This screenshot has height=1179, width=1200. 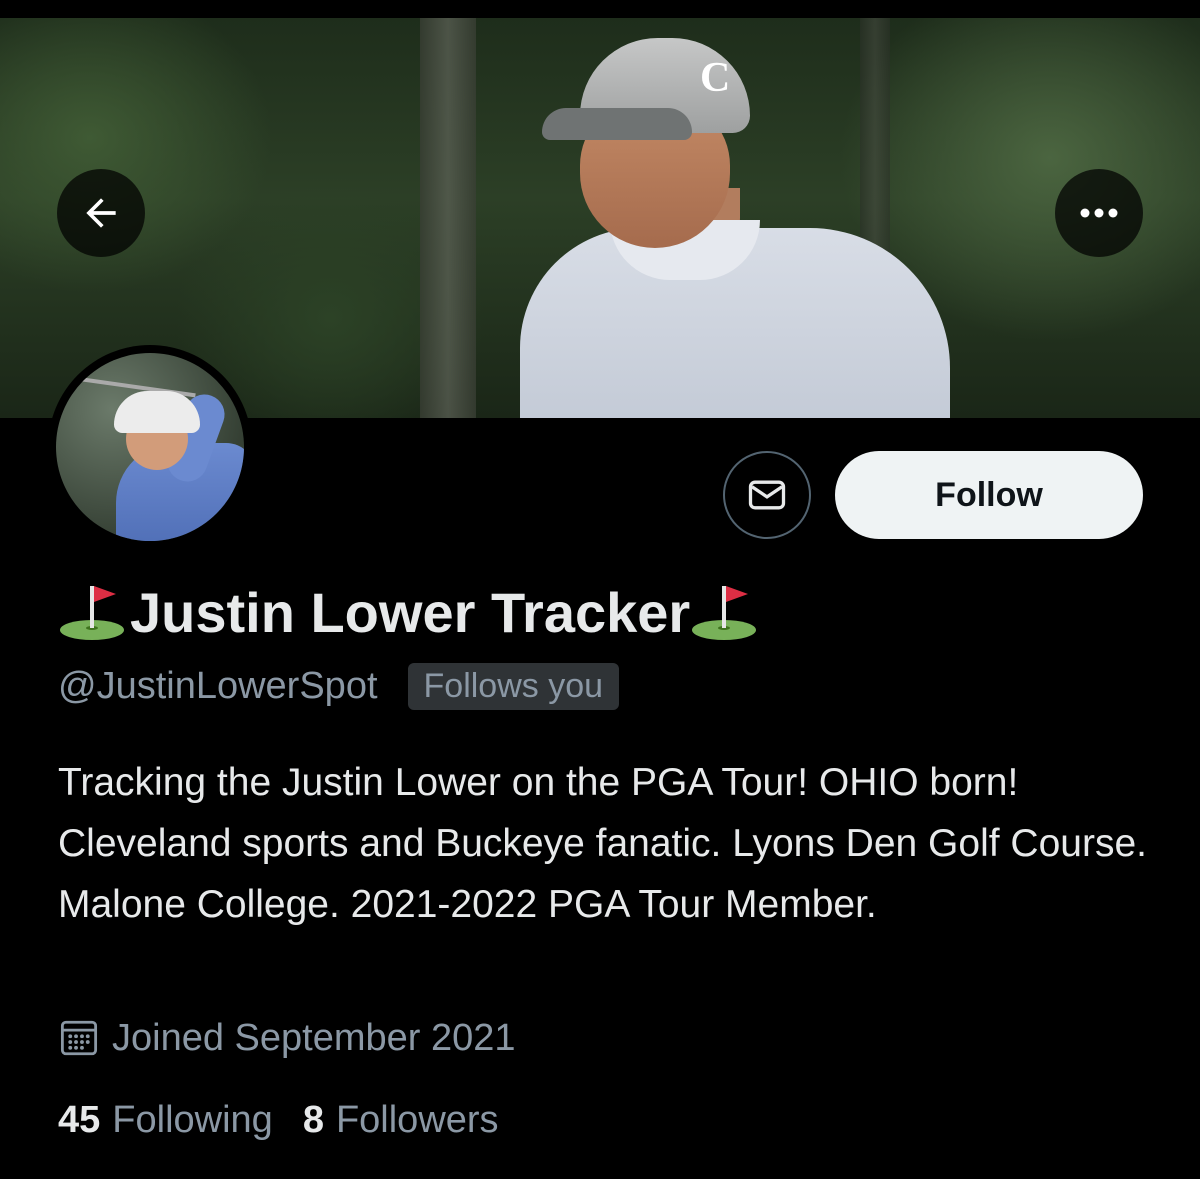 I want to click on following-label: Following, so click(x=192, y=1119).